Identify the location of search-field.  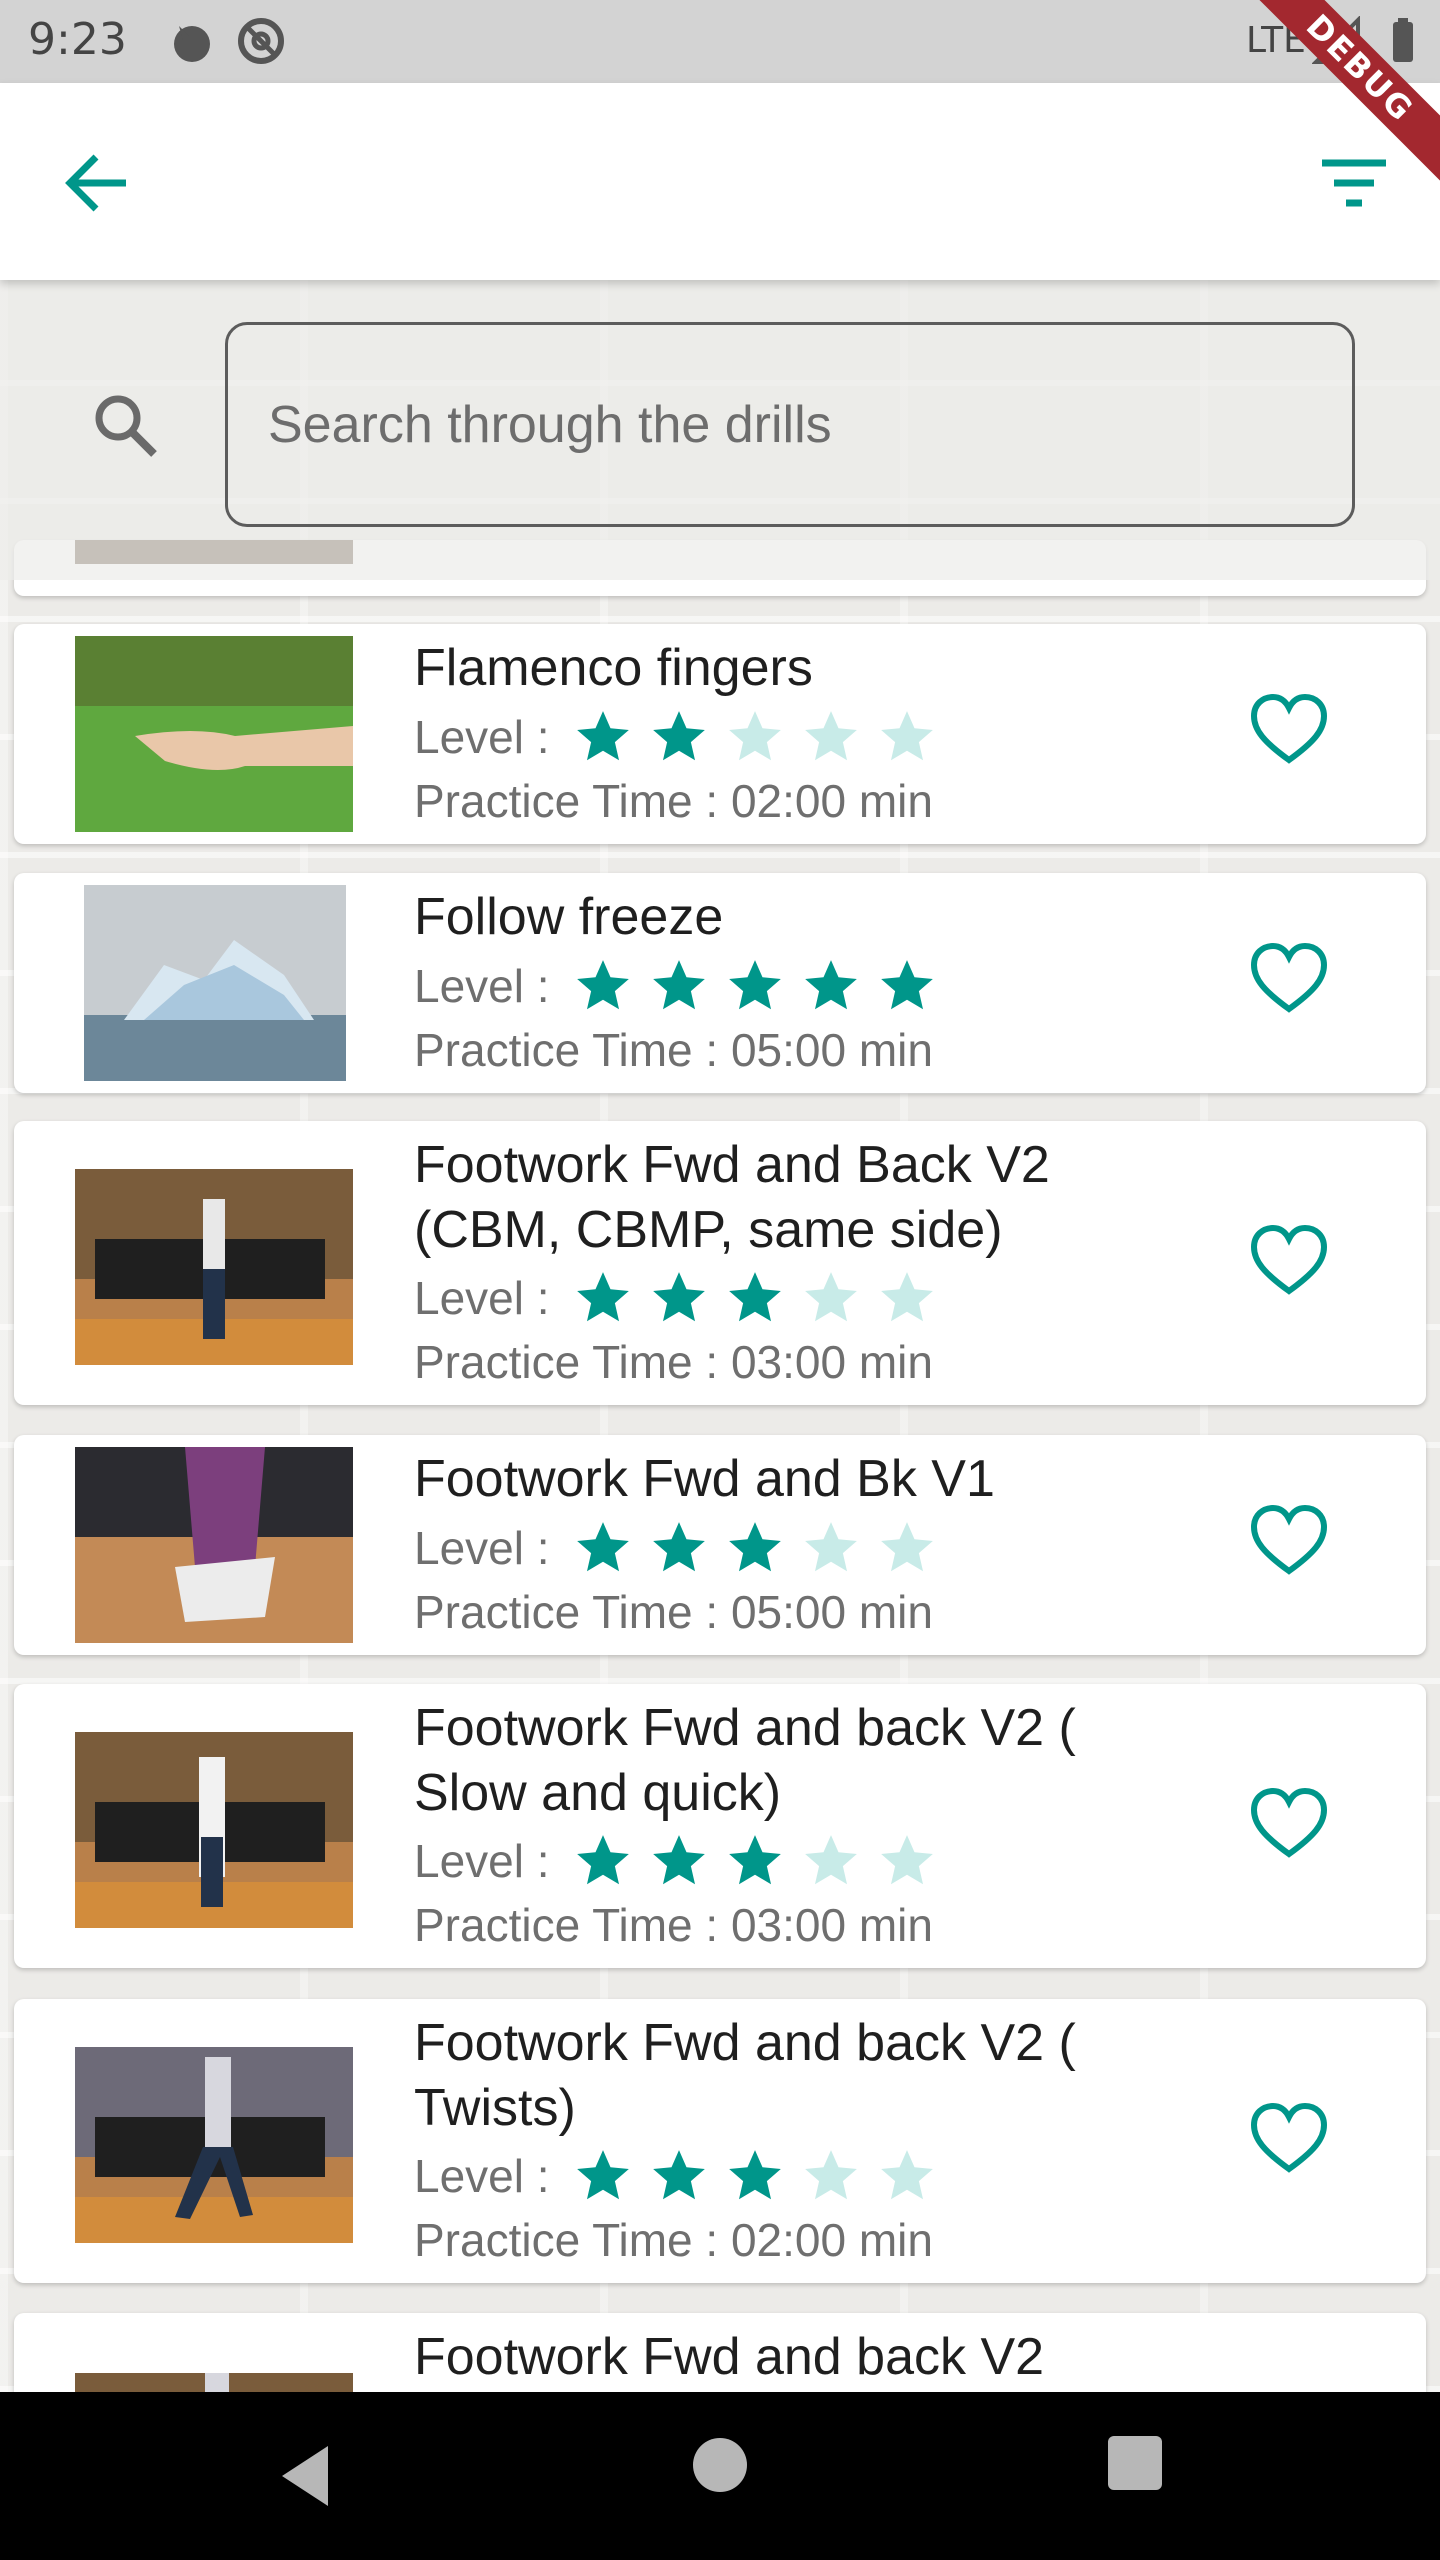
(790, 424).